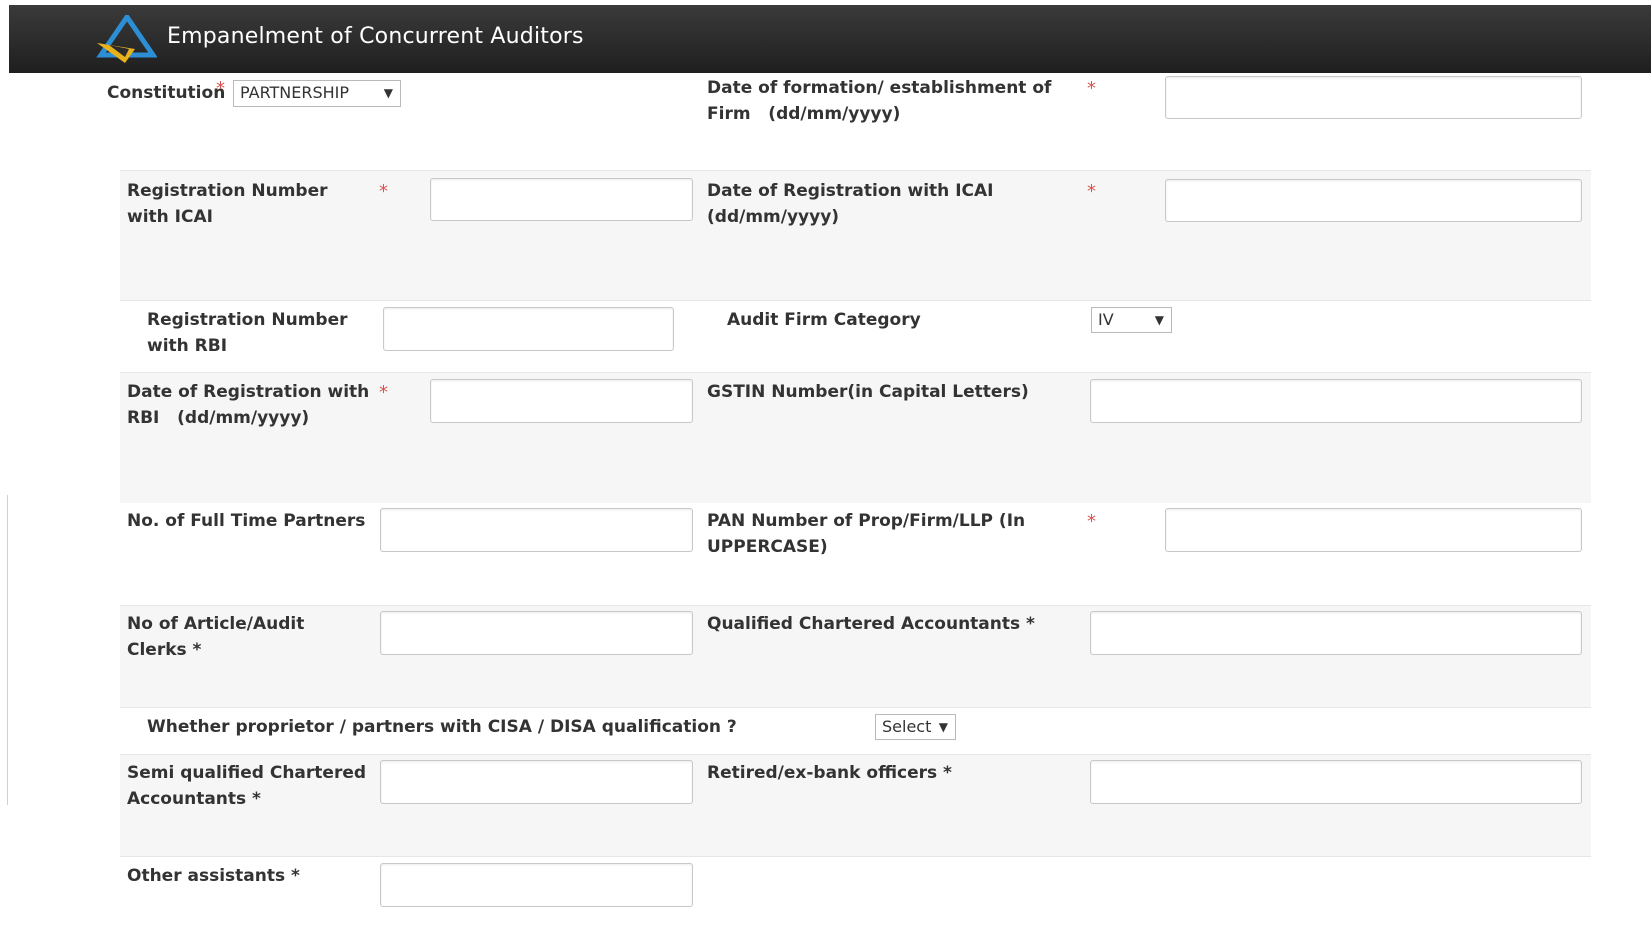 The image size is (1651, 934). Describe the element at coordinates (247, 773) in the screenshot. I see `semi-qualified-label-line1: Semi qualified Chartered` at that location.